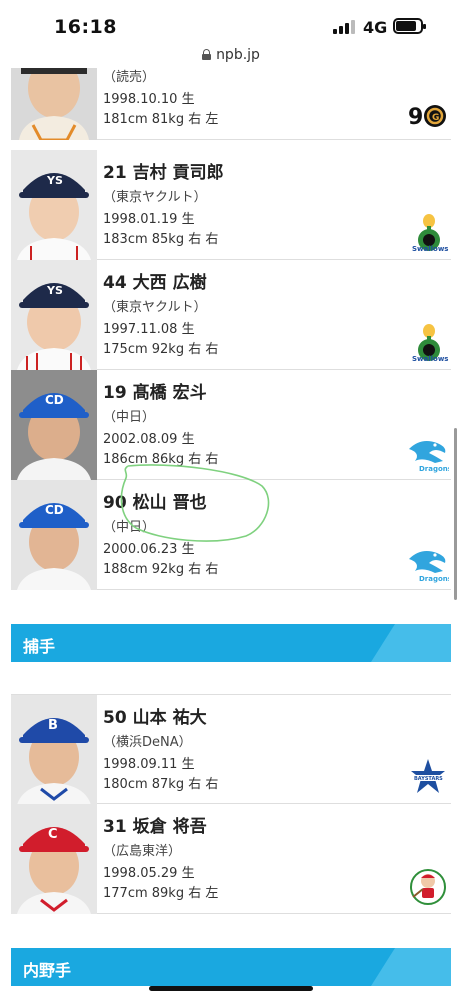 This screenshot has height=1000, width=462. I want to click on section-title: 捕手, so click(39, 646).